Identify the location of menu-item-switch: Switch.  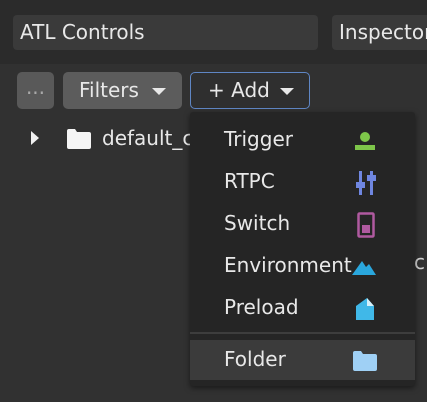
(302, 224).